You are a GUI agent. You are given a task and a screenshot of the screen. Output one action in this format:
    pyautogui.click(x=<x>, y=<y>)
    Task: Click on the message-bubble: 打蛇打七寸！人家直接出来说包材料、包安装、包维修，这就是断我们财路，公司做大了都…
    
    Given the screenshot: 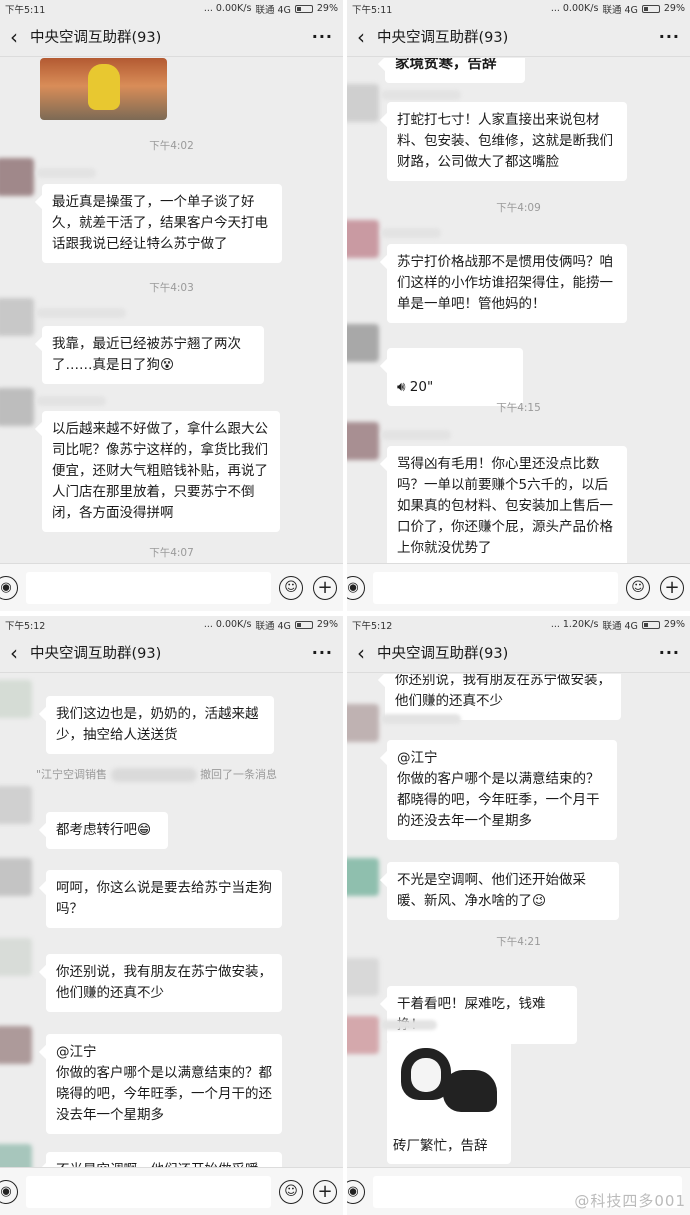 What is the action you would take?
    pyautogui.click(x=507, y=141)
    